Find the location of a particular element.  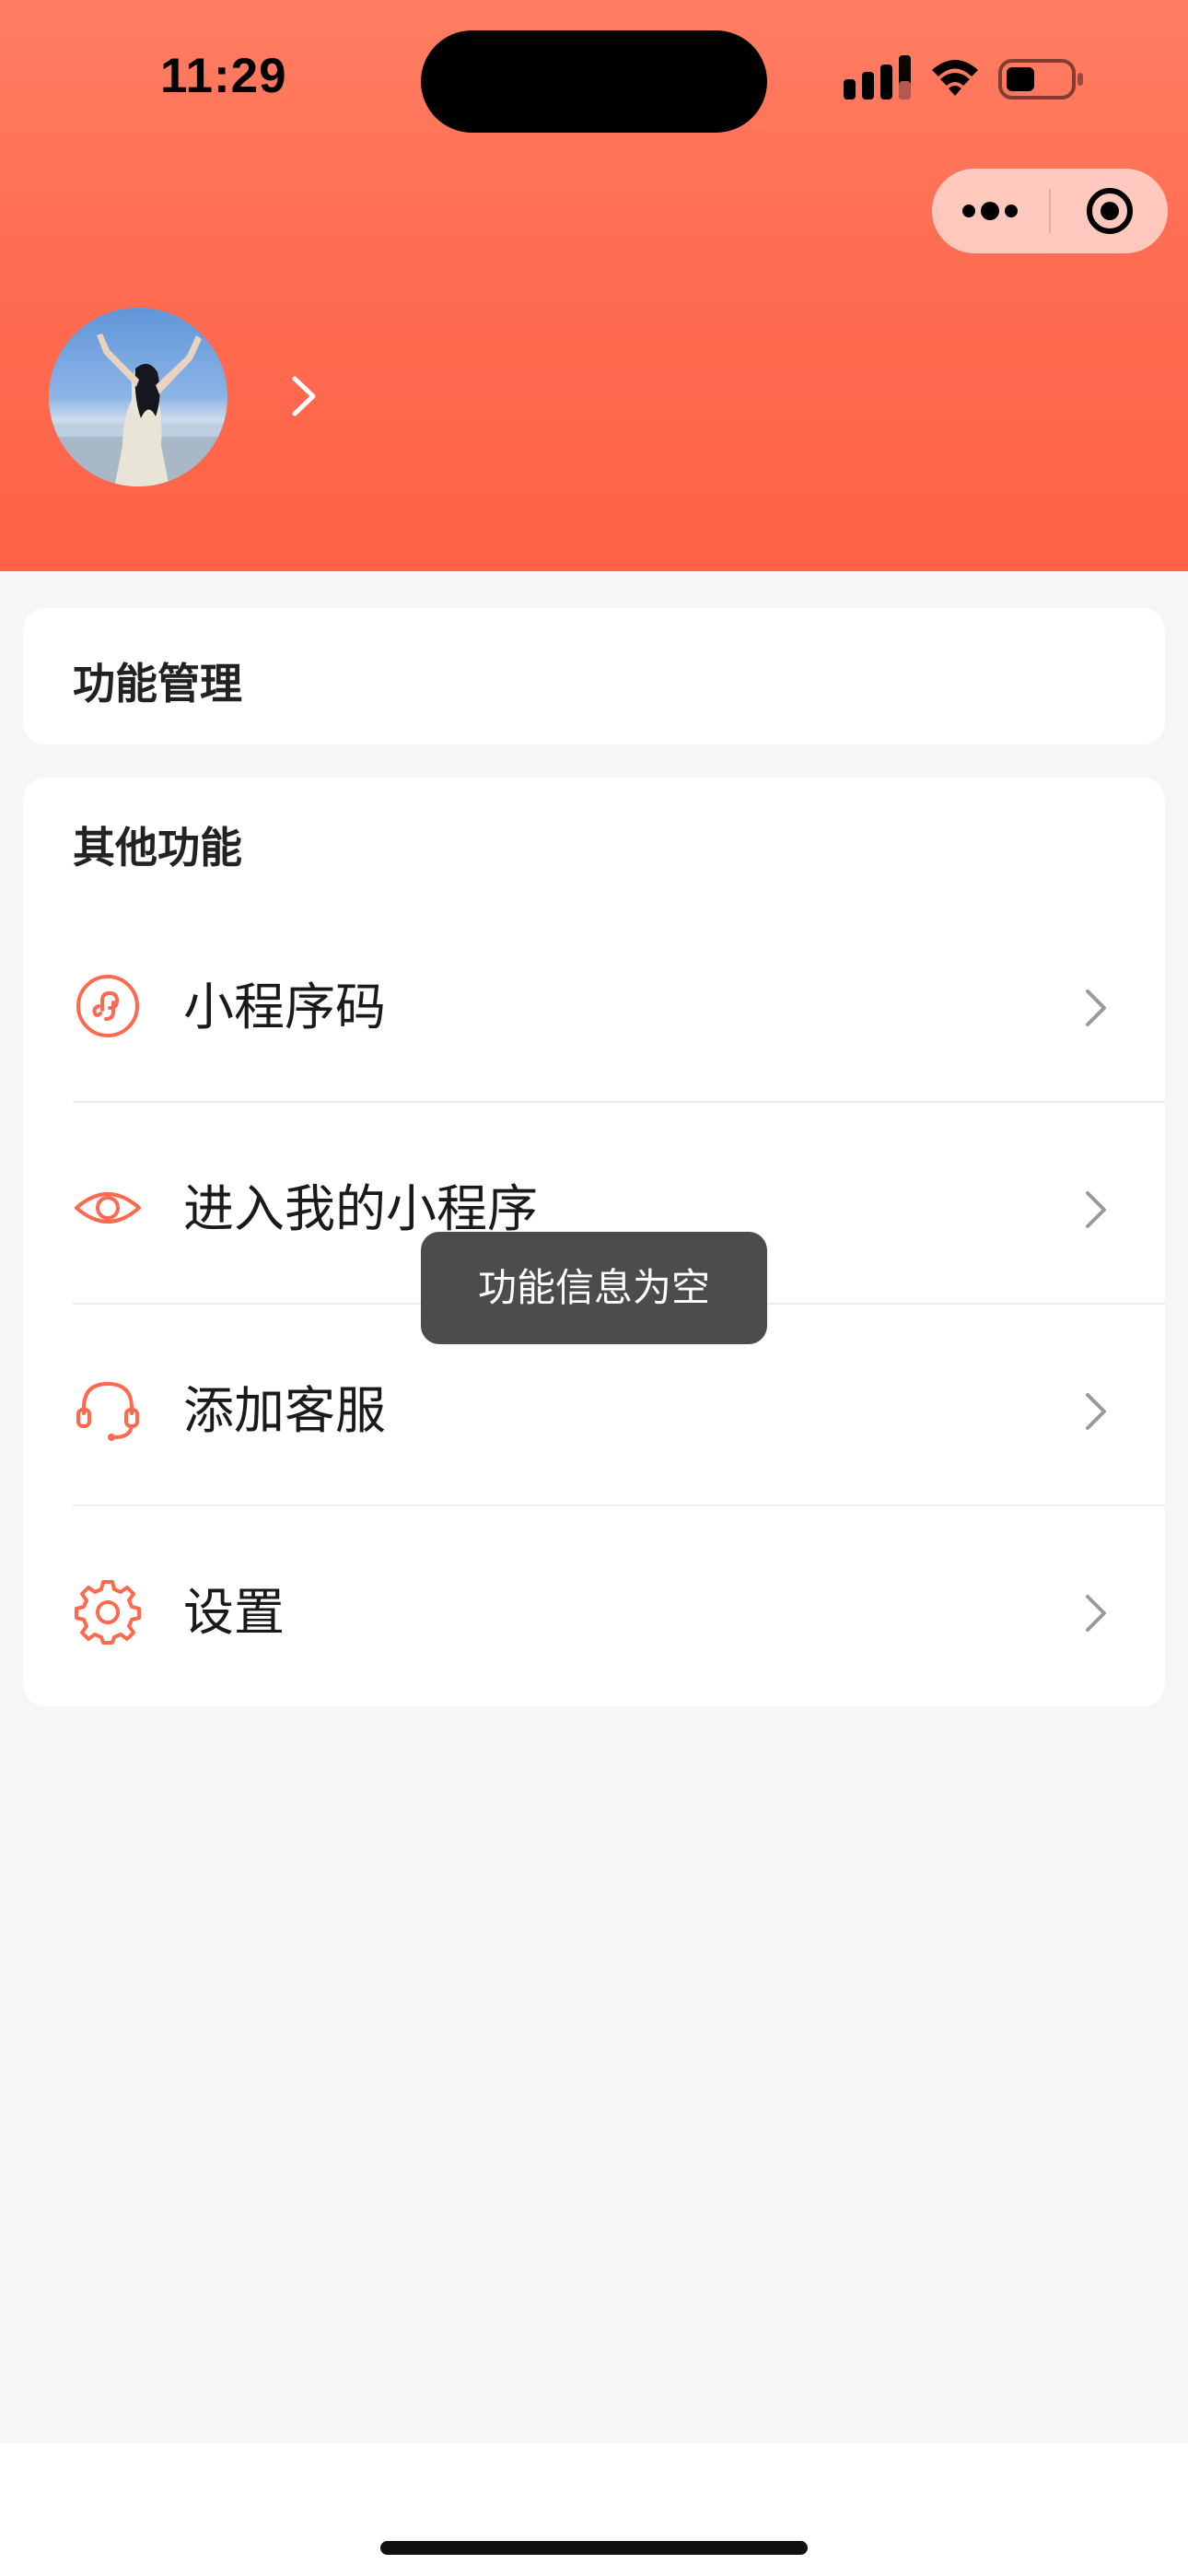

menu-item-mini-program-code: 小程序码 is located at coordinates (594, 1002).